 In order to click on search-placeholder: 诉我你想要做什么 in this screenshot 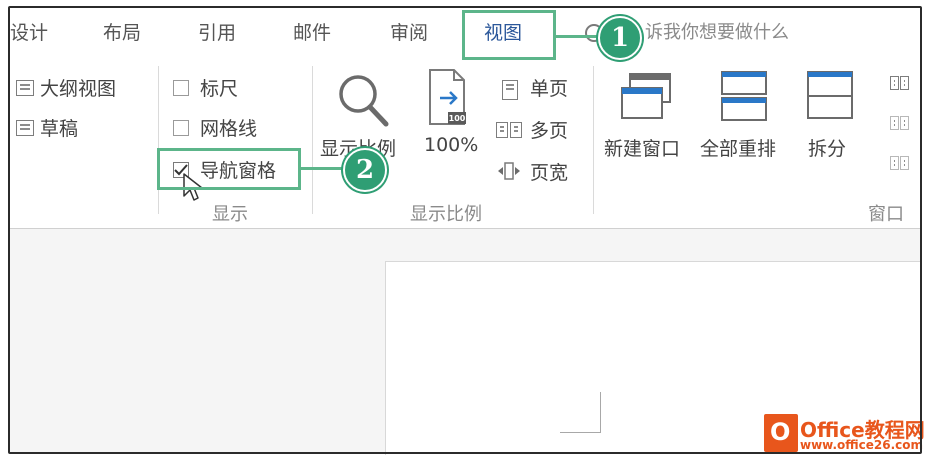, I will do `click(717, 32)`.